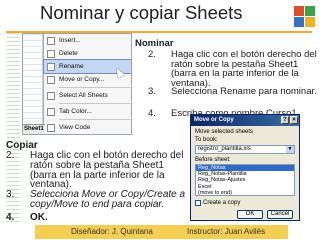  Describe the element at coordinates (222, 203) in the screenshot. I see `checkbox-label: Create a copy` at that location.